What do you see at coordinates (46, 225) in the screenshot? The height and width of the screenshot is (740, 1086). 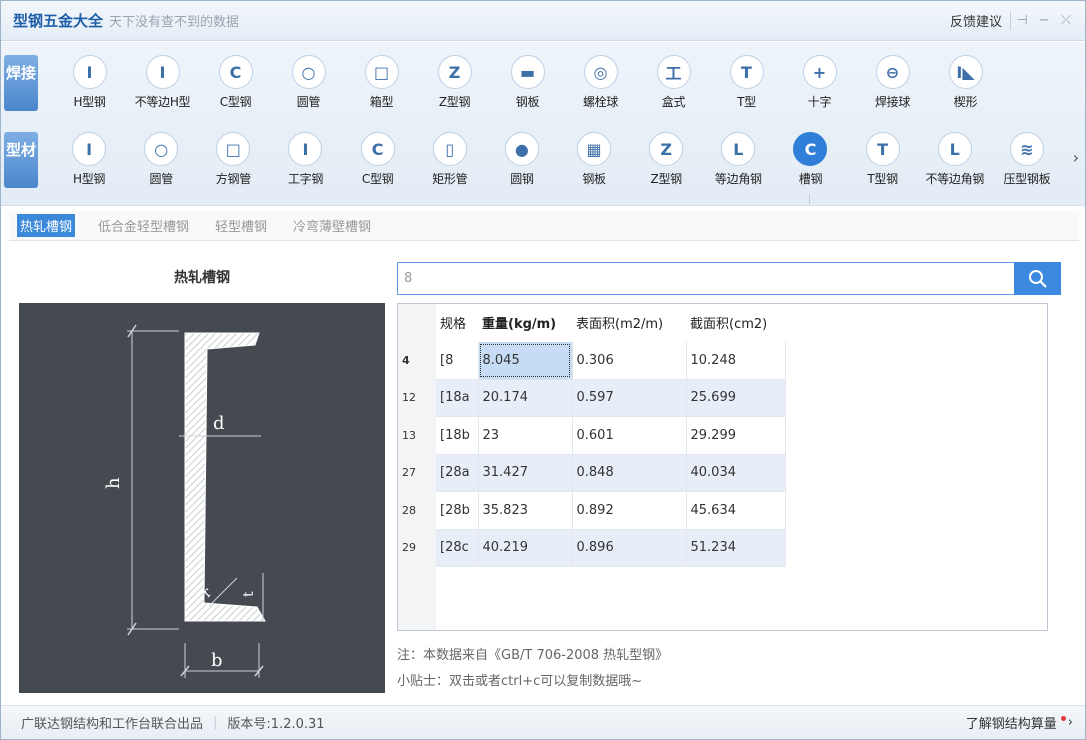 I see `subtab-0: 热轧槽钢` at bounding box center [46, 225].